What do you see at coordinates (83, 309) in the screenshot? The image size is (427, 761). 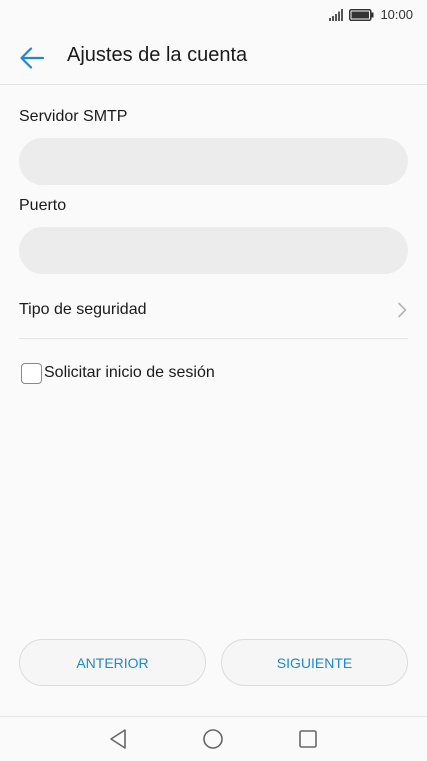 I see `security-type-label: Tipo de seguridad` at bounding box center [83, 309].